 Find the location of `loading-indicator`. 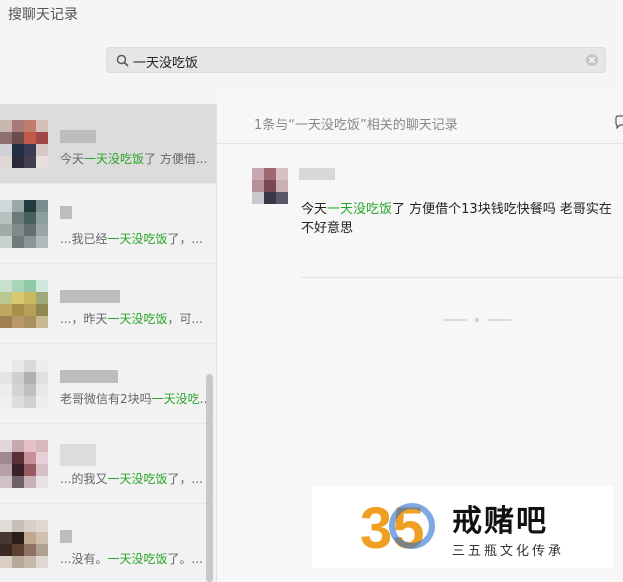

loading-indicator is located at coordinates (477, 320).